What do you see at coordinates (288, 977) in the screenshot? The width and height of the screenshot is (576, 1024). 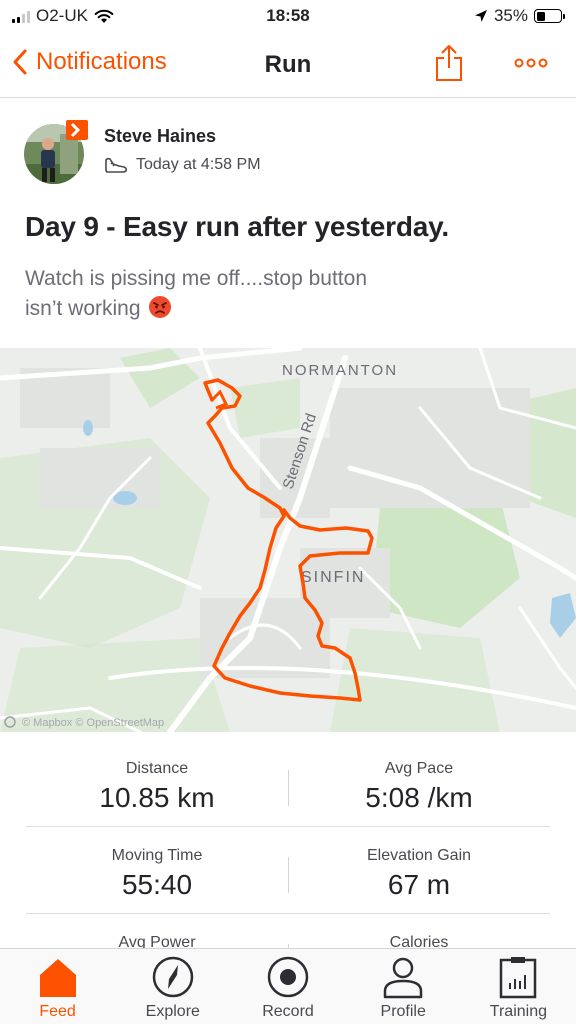 I see `record-icon` at bounding box center [288, 977].